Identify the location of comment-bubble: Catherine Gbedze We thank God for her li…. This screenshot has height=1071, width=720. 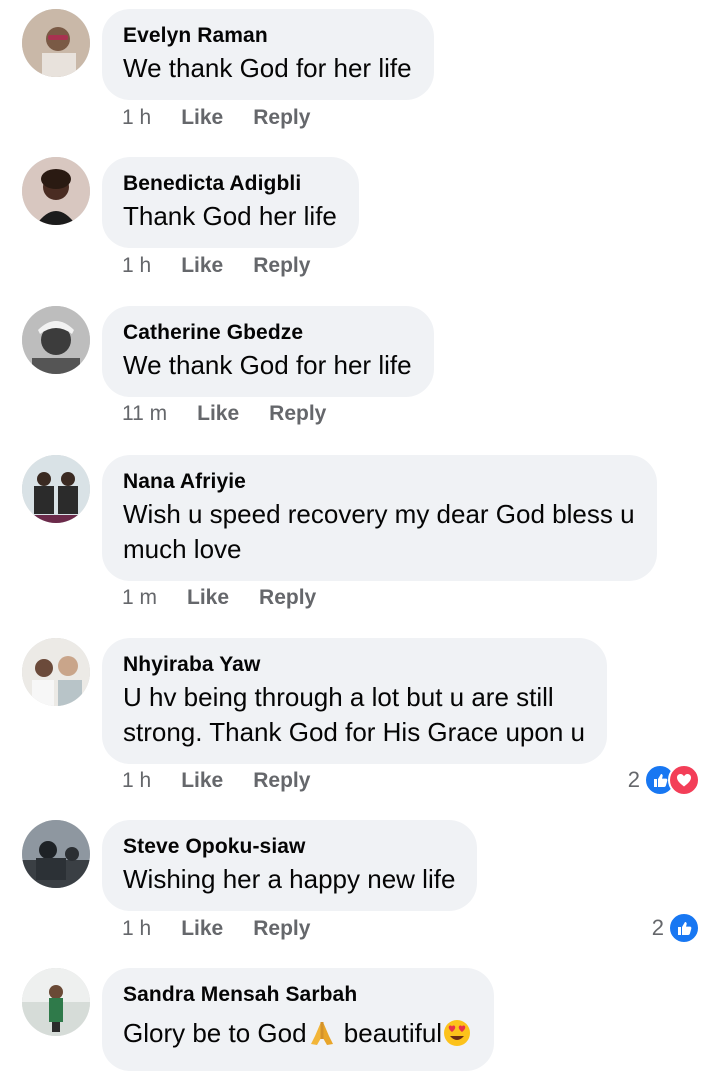
(268, 351).